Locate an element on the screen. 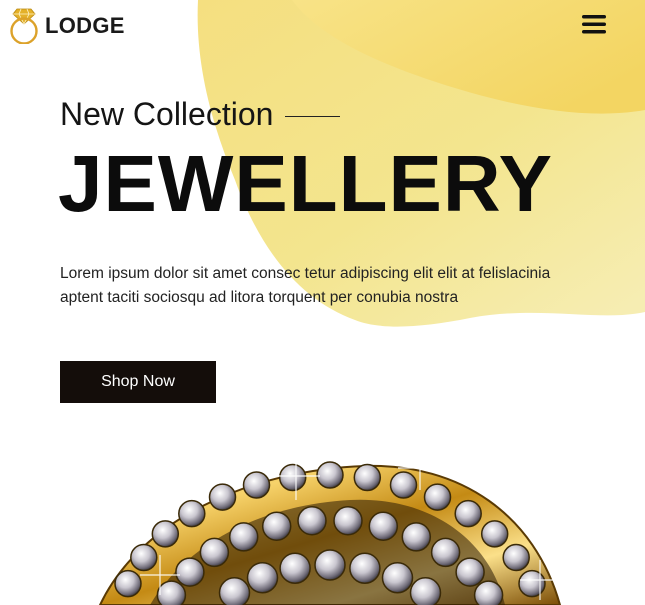 The height and width of the screenshot is (605, 645). diamond-ring-icon is located at coordinates (24, 25).